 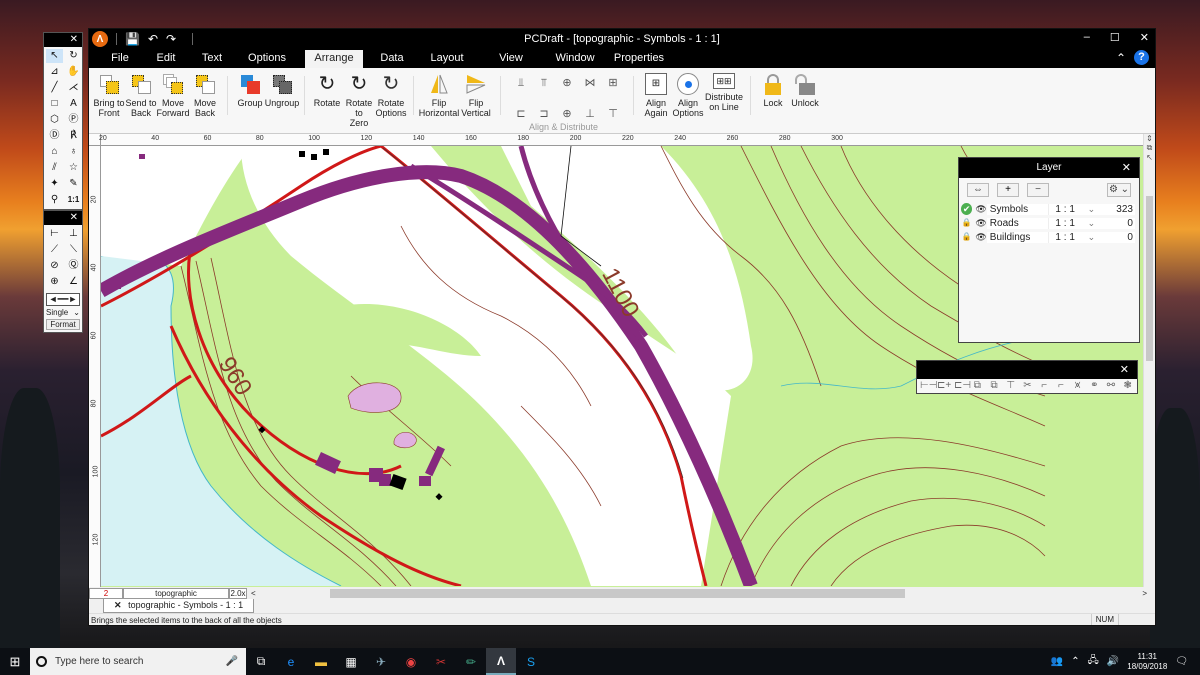 What do you see at coordinates (205, 103) in the screenshot?
I see `move-back-button: Move Back` at bounding box center [205, 103].